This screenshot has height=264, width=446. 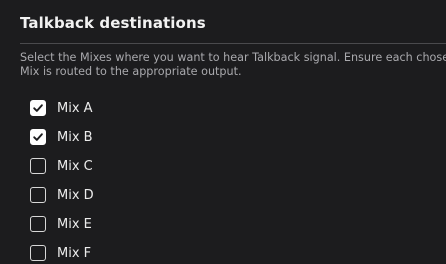 I want to click on mix-b-checkbox, so click(x=38, y=137).